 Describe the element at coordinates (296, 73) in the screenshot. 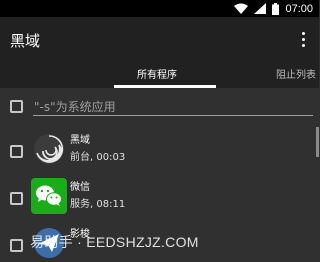

I see `tab-block-list: 阻止列表` at that location.